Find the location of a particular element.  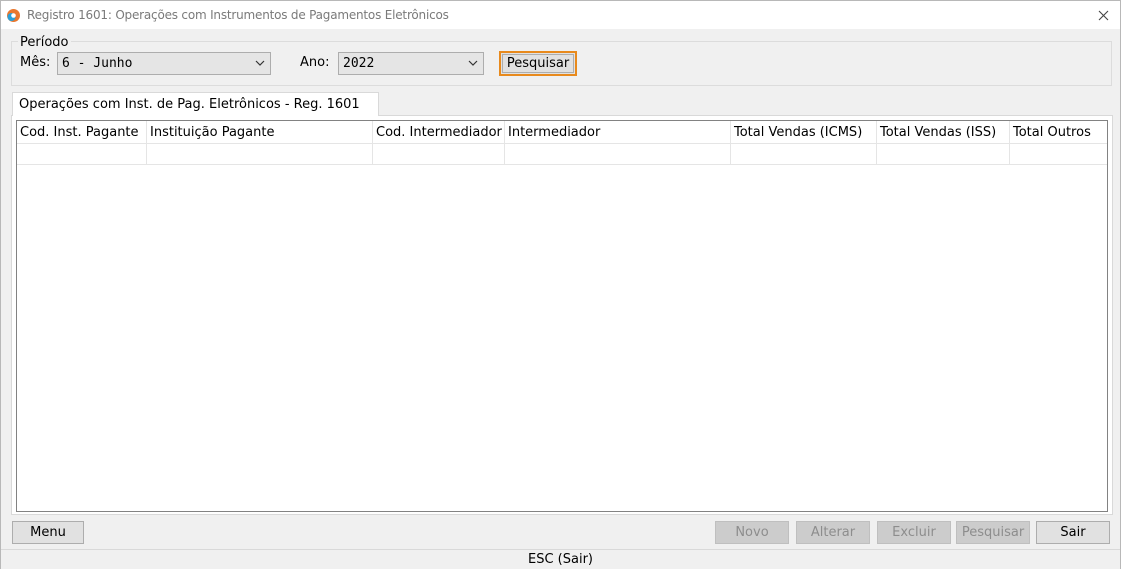

column-header-total-outros: Total Outros is located at coordinates (1058, 132).